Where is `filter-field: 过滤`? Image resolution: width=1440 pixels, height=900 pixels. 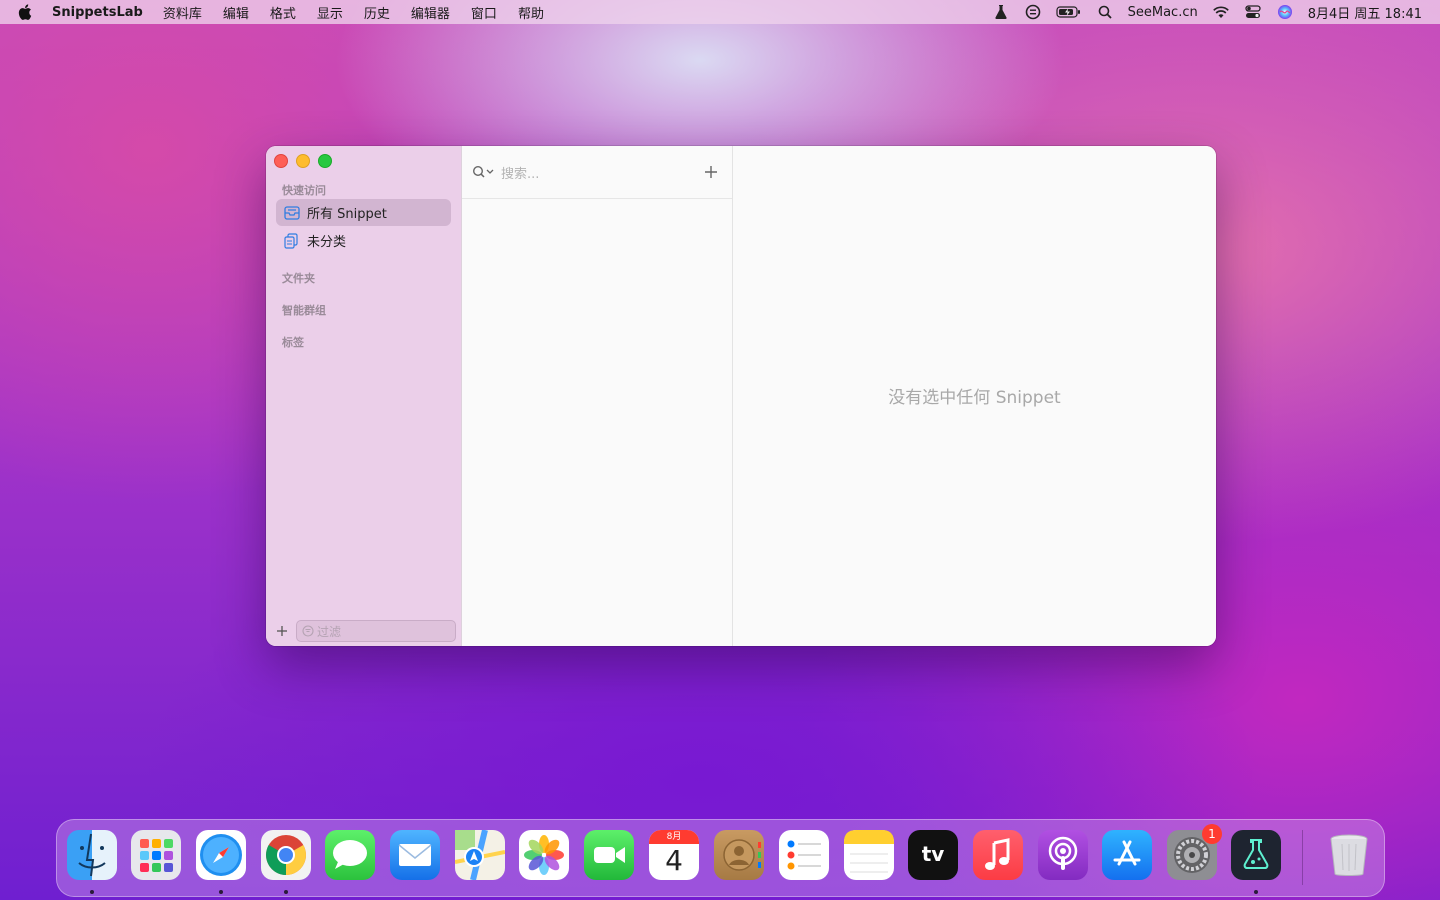 filter-field: 过滤 is located at coordinates (376, 631).